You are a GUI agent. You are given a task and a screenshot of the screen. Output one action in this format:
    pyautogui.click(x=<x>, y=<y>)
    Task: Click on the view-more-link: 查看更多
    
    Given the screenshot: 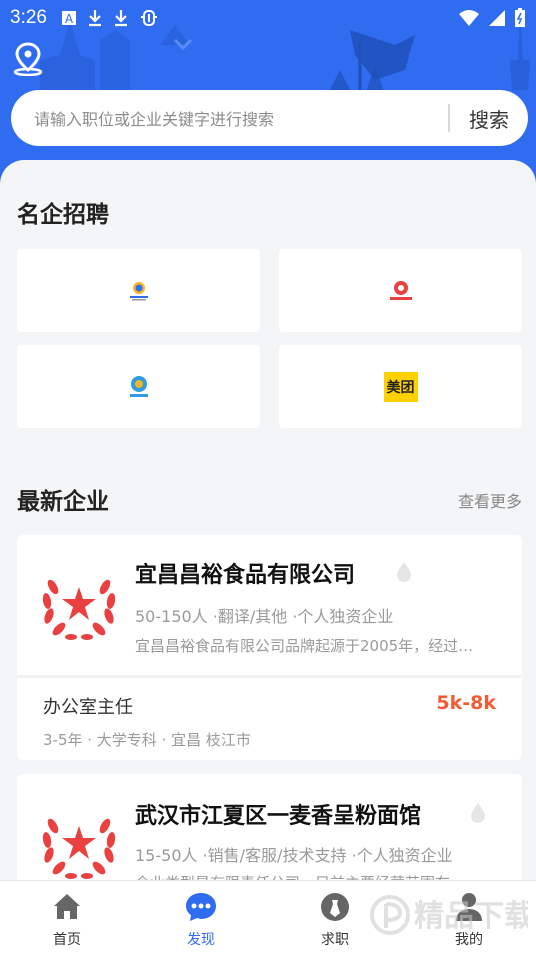 What is the action you would take?
    pyautogui.click(x=490, y=500)
    